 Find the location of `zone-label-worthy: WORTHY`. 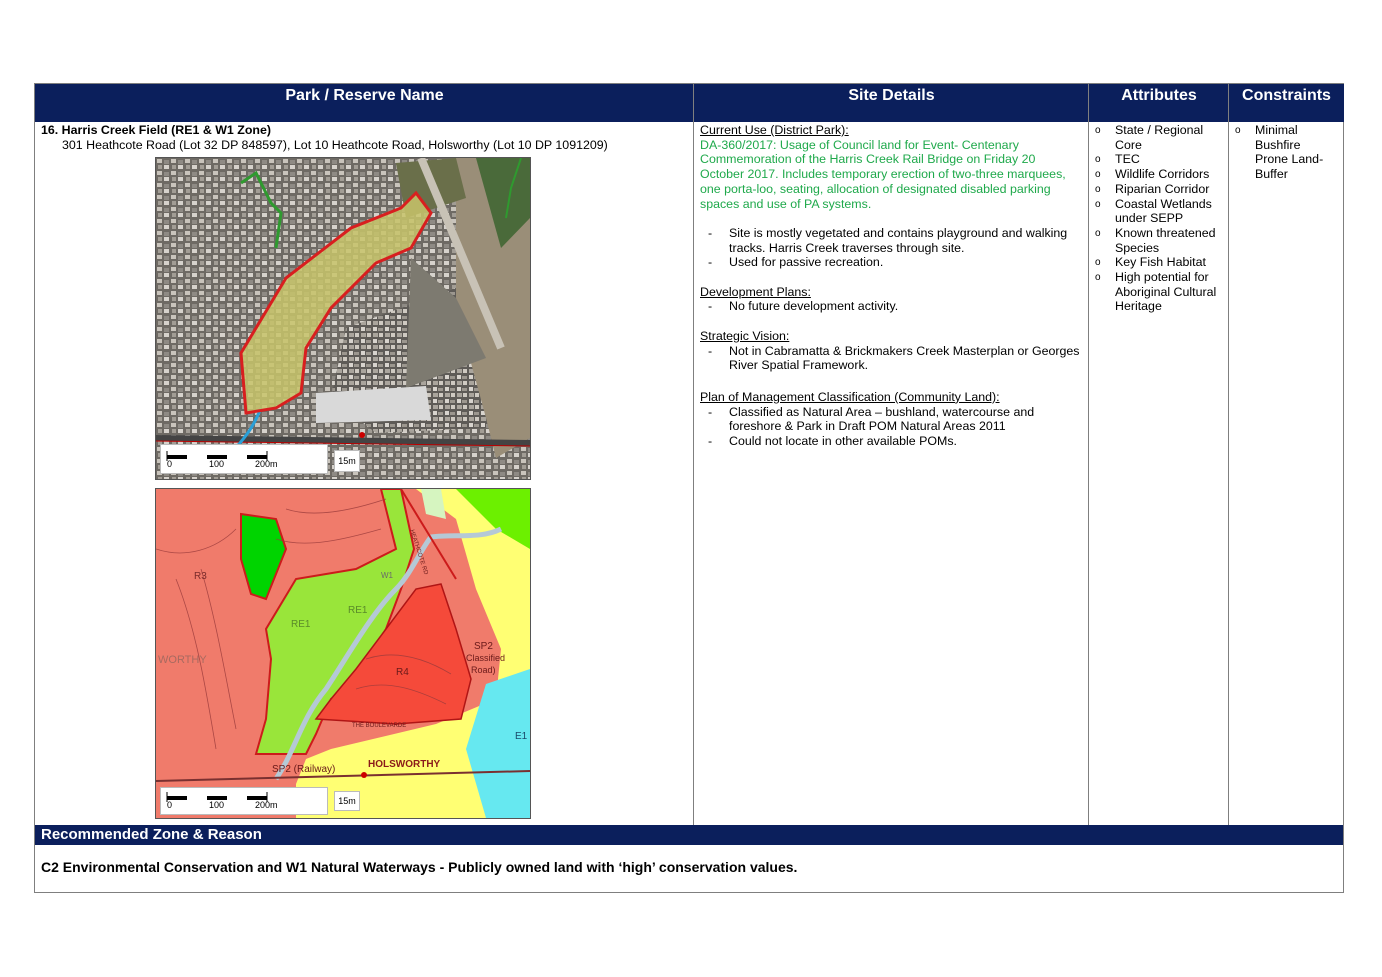

zone-label-worthy: WORTHY is located at coordinates (182, 660).